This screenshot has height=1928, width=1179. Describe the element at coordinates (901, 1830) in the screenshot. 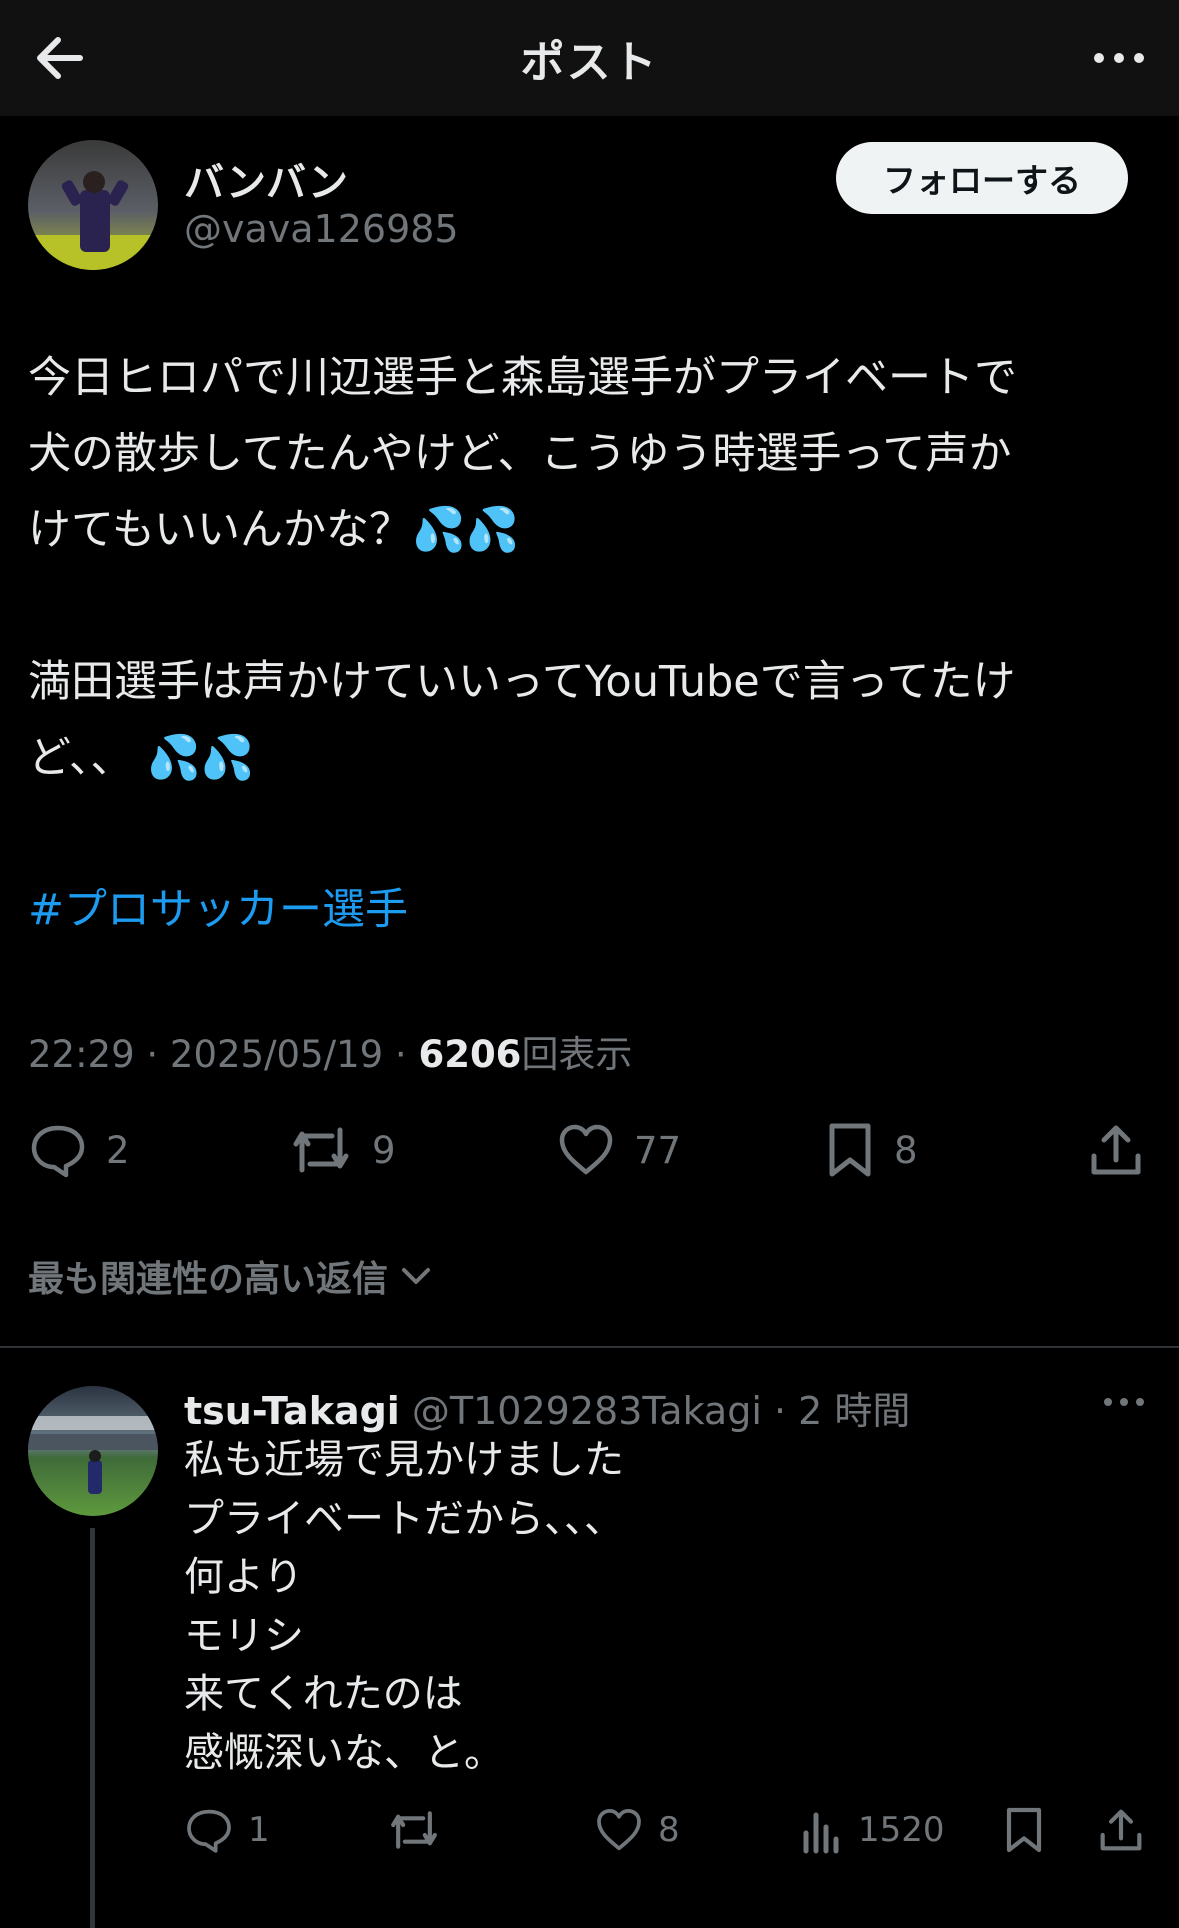

I see `reply-view-count: 1520` at that location.